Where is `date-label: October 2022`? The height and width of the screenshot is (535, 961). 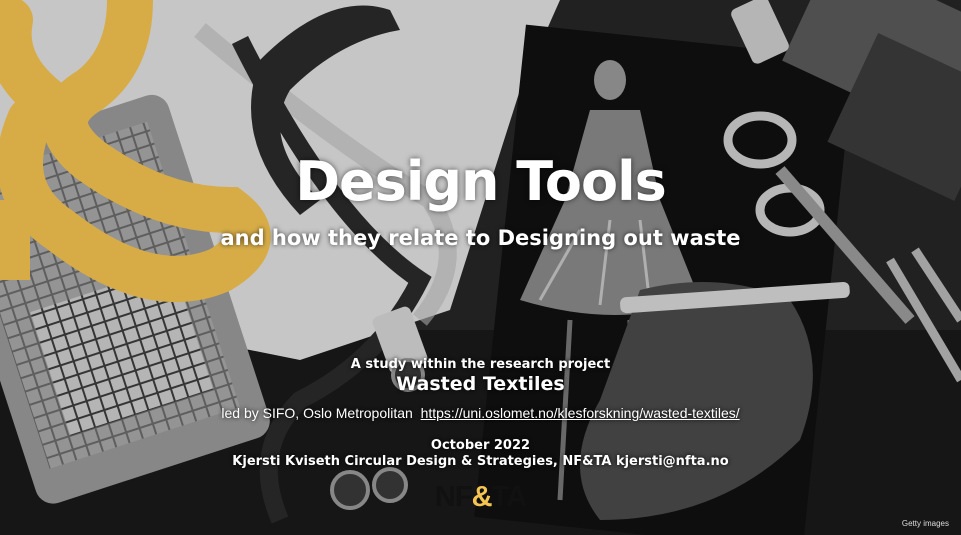 date-label: October 2022 is located at coordinates (480, 445).